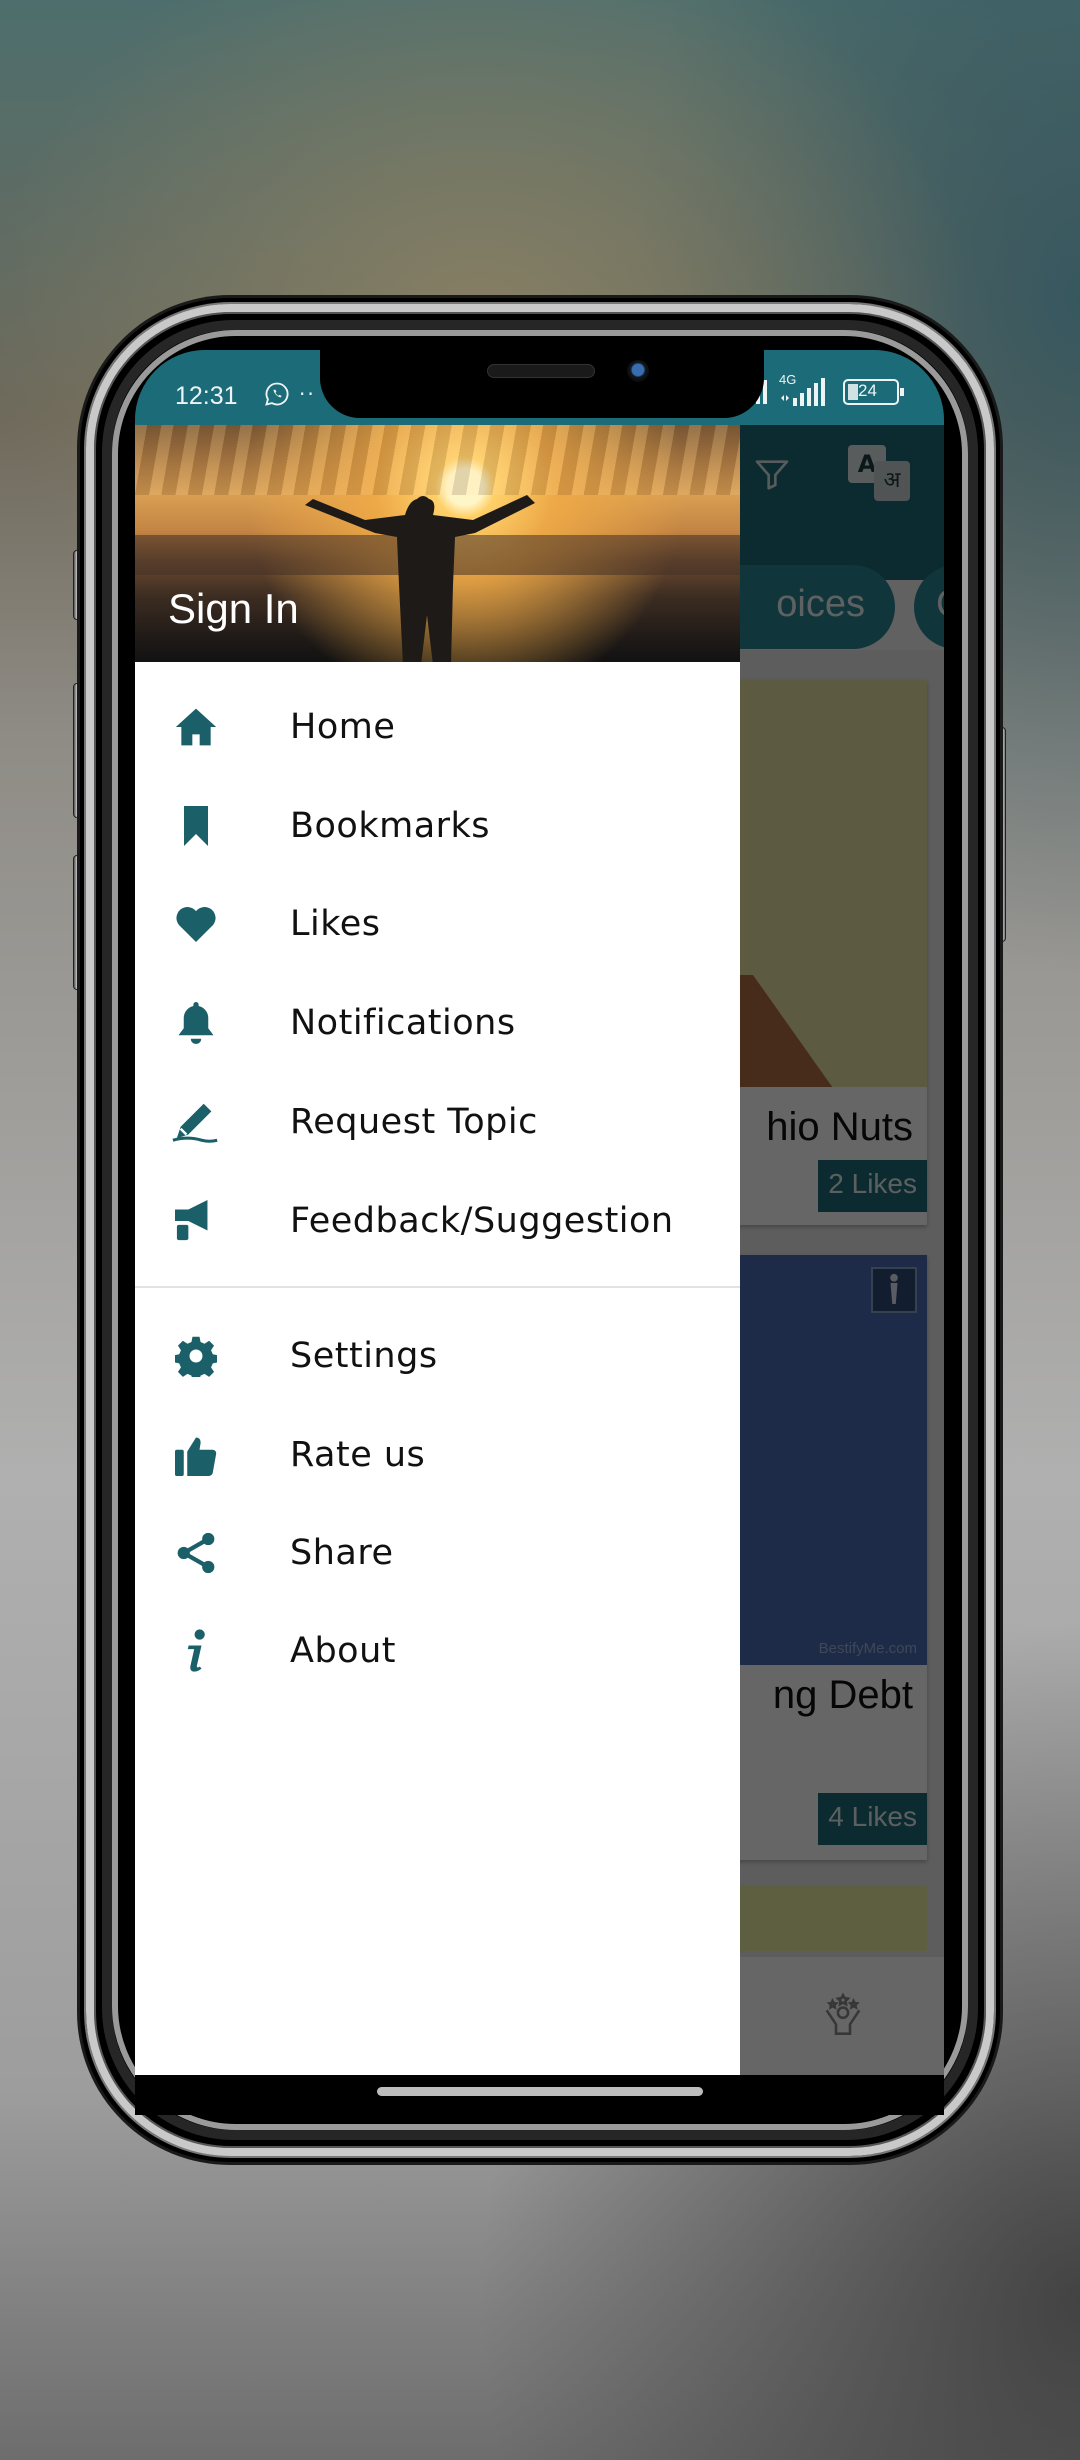 The height and width of the screenshot is (2460, 1080). What do you see at coordinates (758, 392) in the screenshot?
I see `signal-icon` at bounding box center [758, 392].